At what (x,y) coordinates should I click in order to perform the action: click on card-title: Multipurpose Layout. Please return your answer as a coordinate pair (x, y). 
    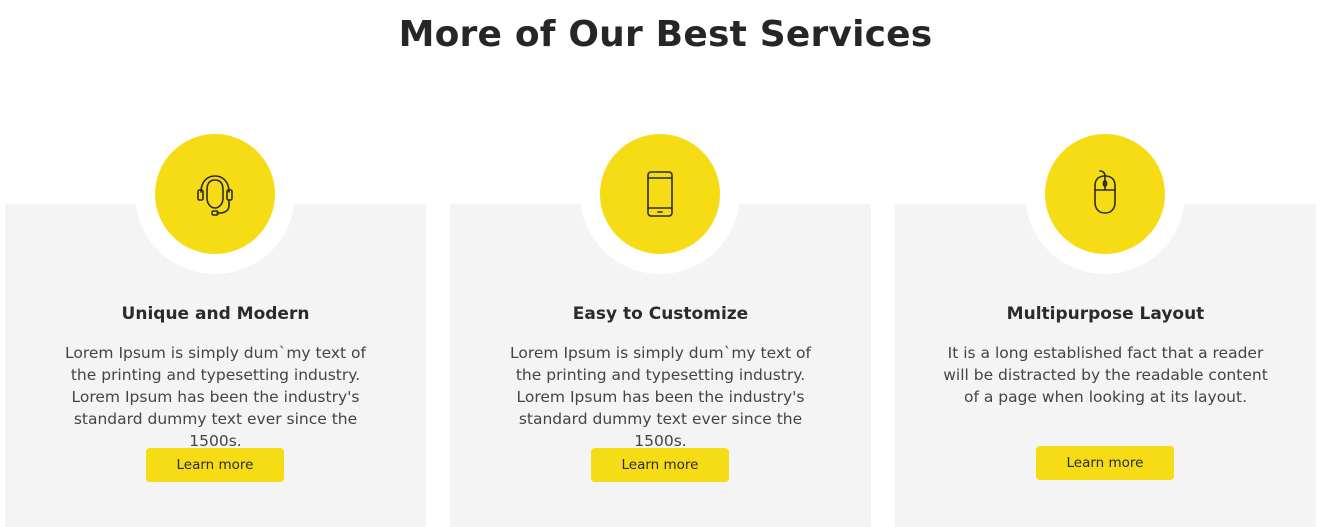
    Looking at the image, I should click on (1105, 314).